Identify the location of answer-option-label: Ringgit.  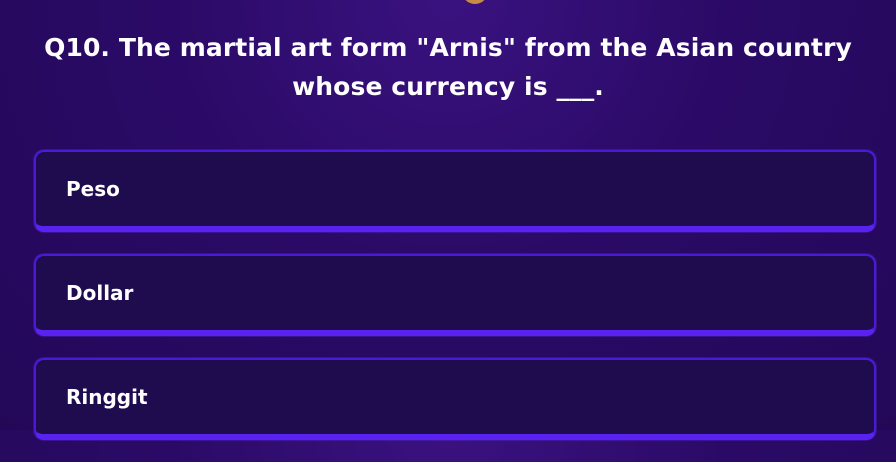
(107, 397).